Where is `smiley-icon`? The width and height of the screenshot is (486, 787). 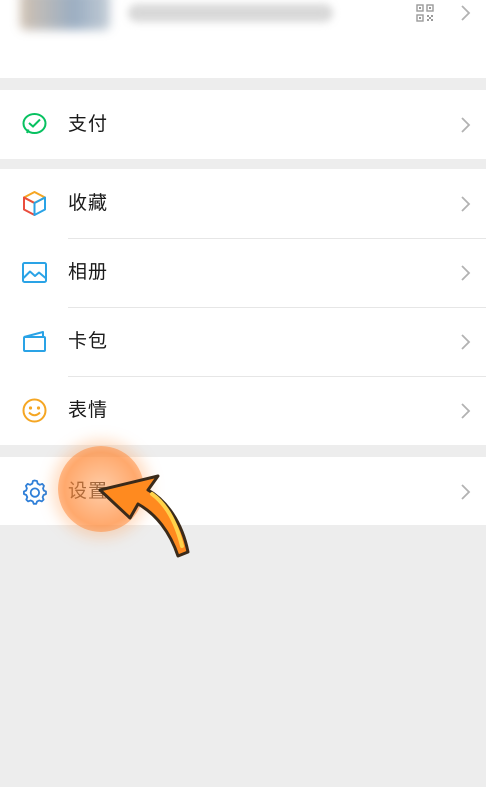
smiley-icon is located at coordinates (34, 410).